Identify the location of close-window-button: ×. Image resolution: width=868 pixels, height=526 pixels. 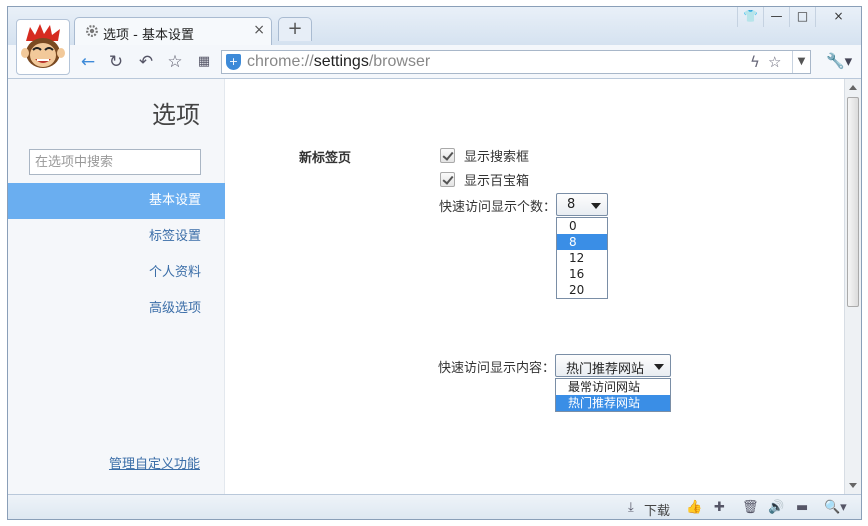
(838, 17).